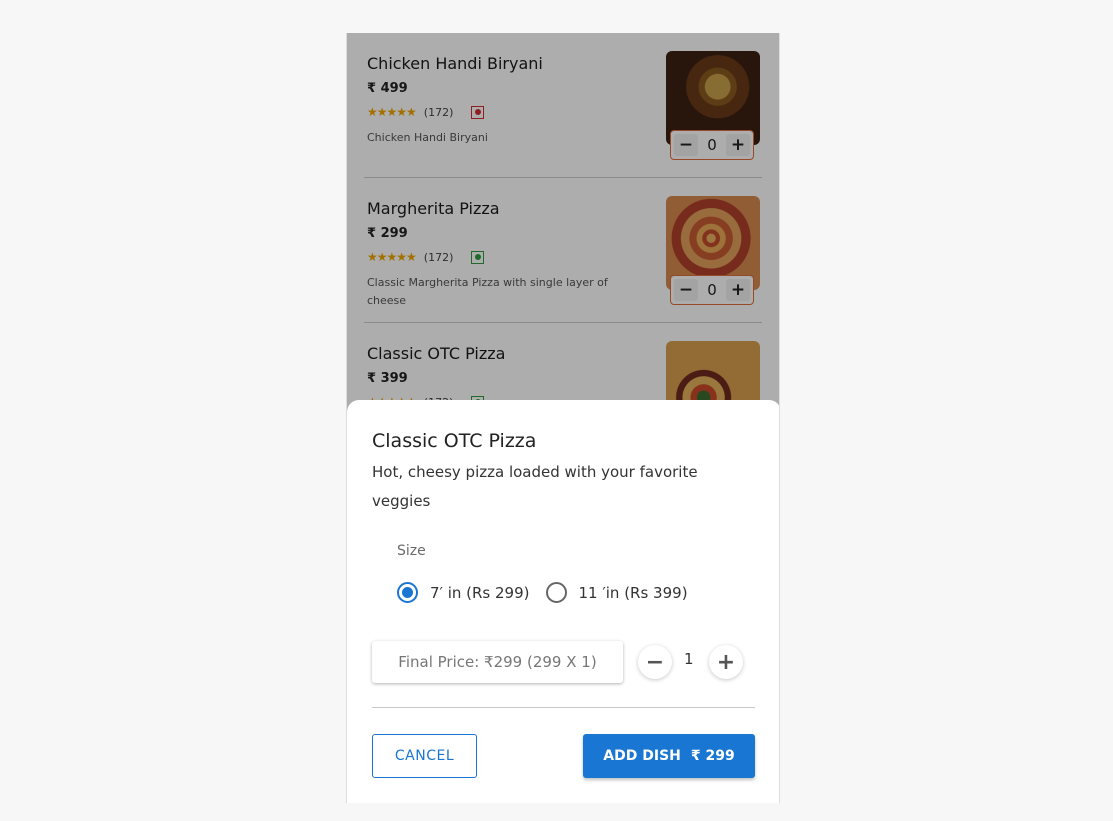 The height and width of the screenshot is (821, 1113). I want to click on dialog-divider, so click(563, 707).